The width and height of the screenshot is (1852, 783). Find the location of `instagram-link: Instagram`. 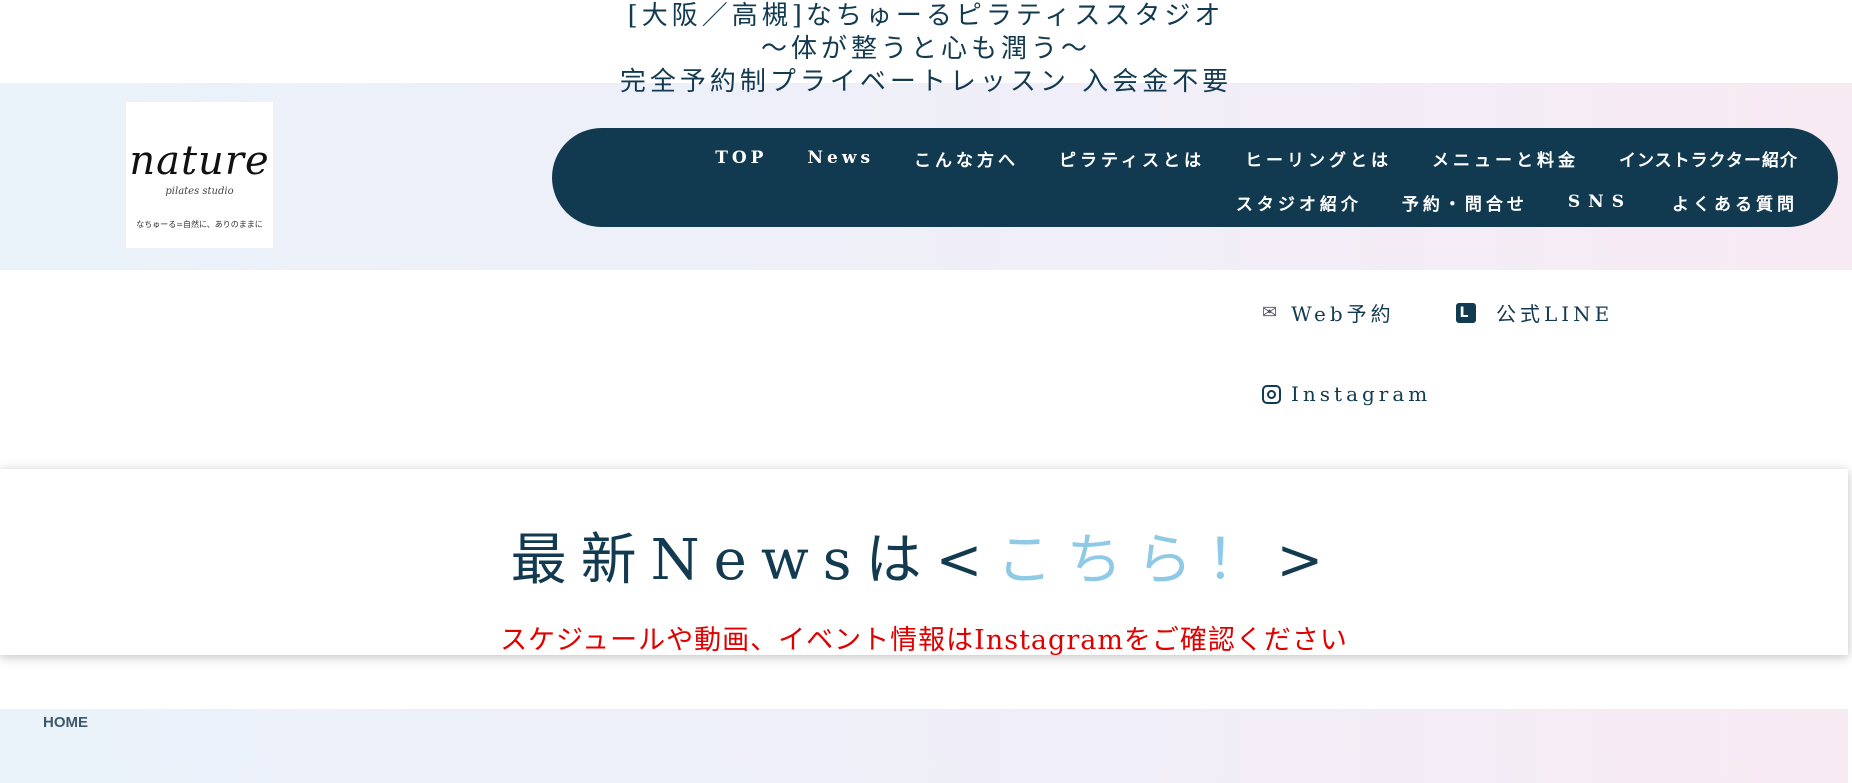

instagram-link: Instagram is located at coordinates (1346, 394).